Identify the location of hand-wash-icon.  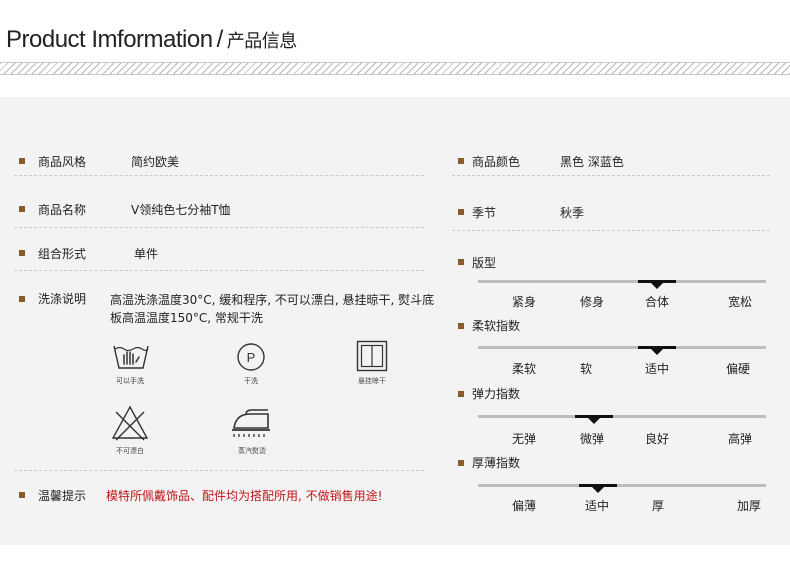
(131, 356).